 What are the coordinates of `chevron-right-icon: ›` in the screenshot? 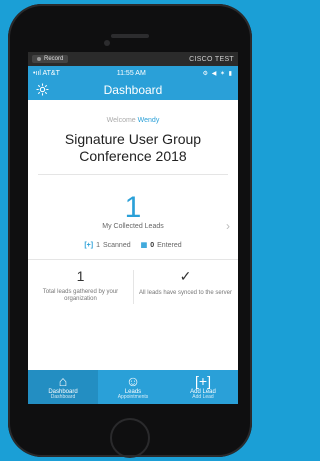 It's located at (228, 226).